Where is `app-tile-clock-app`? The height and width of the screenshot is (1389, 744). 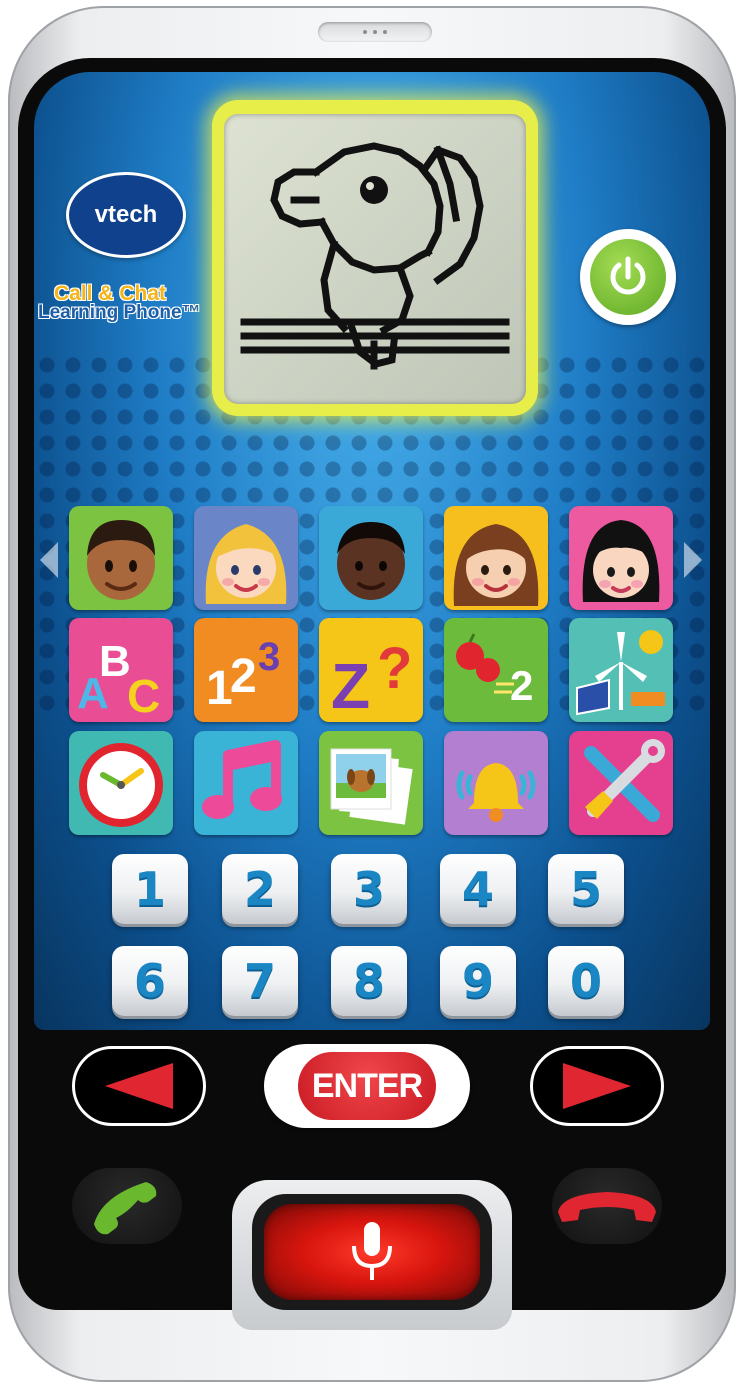 app-tile-clock-app is located at coordinates (121, 783).